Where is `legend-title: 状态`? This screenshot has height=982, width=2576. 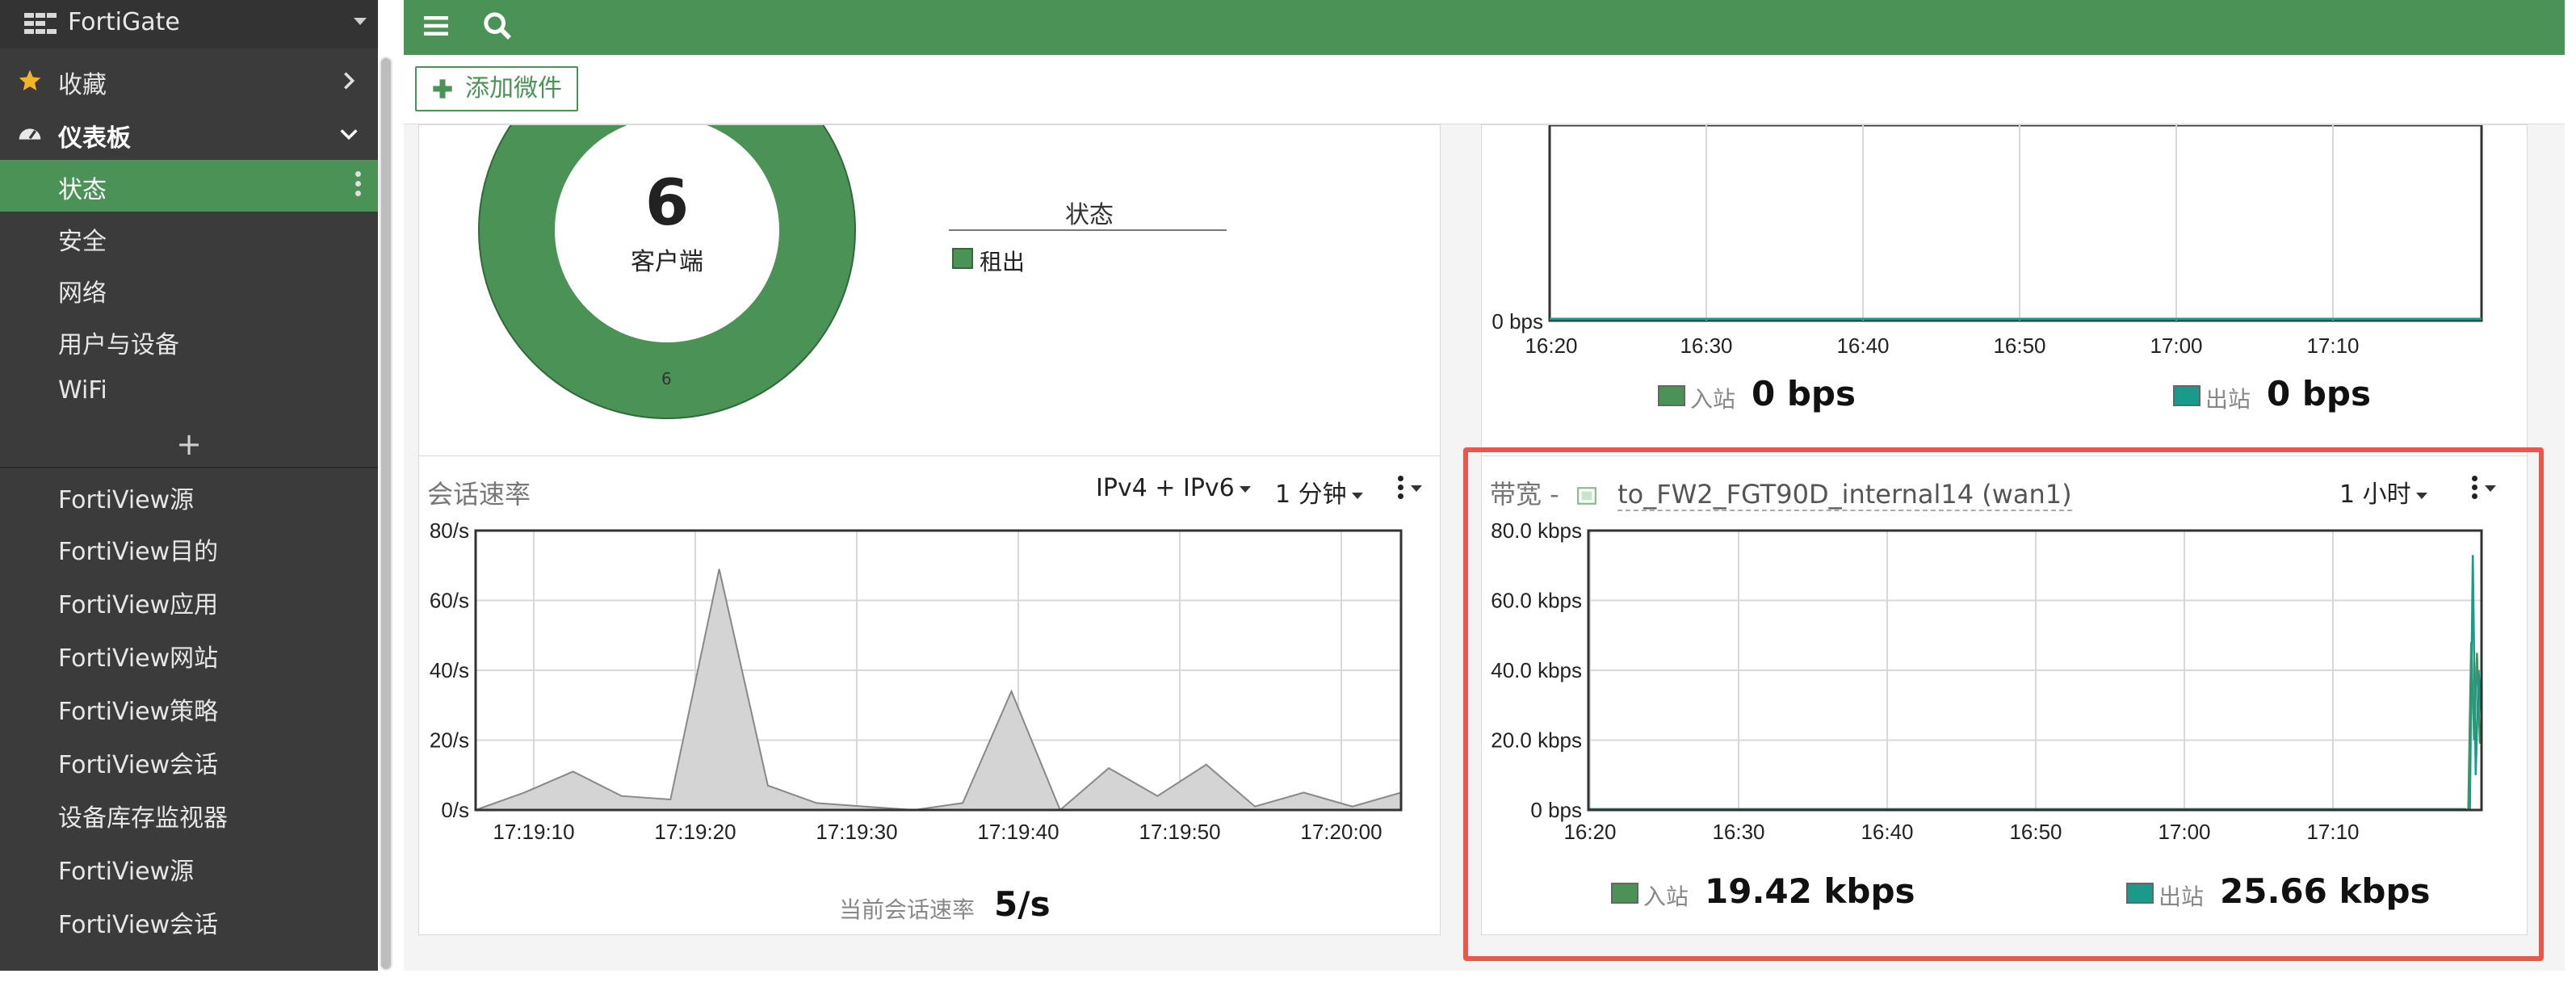 legend-title: 状态 is located at coordinates (1089, 215).